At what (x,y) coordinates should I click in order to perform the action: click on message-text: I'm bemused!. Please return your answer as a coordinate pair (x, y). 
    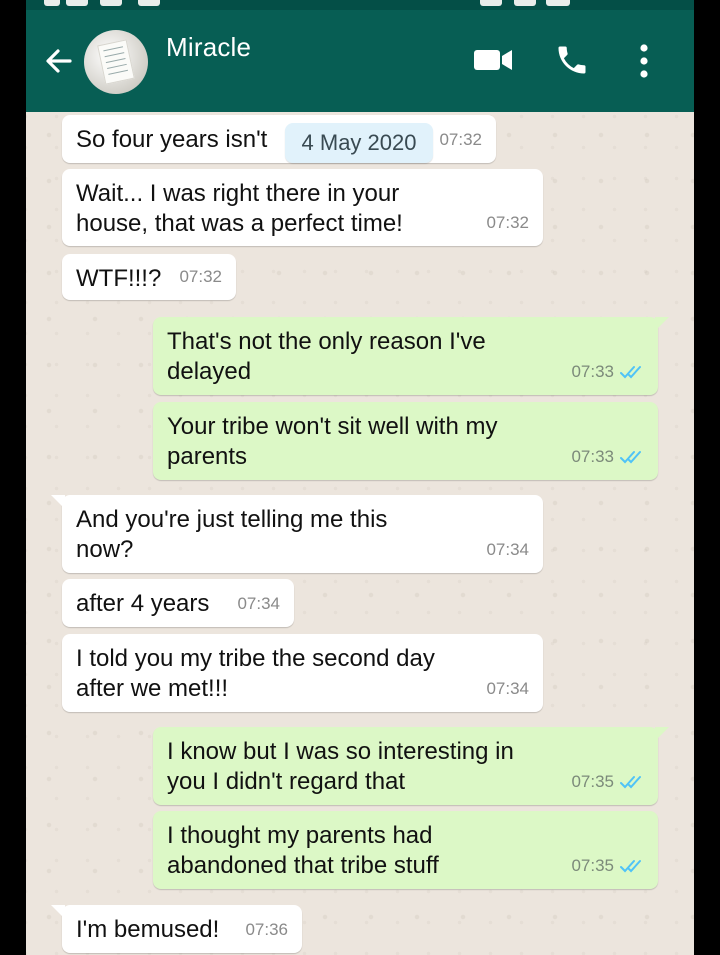
    Looking at the image, I should click on (148, 929).